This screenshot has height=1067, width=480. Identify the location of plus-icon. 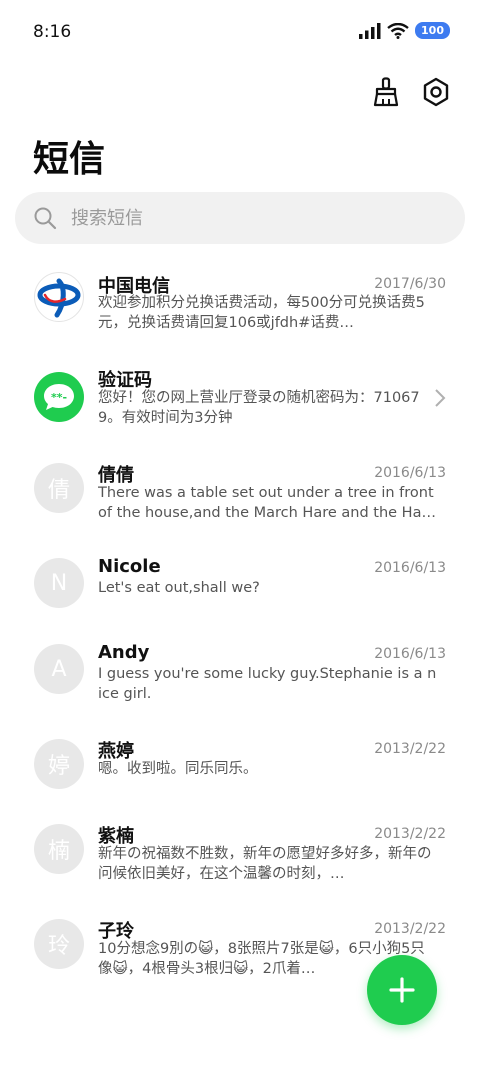
(402, 990).